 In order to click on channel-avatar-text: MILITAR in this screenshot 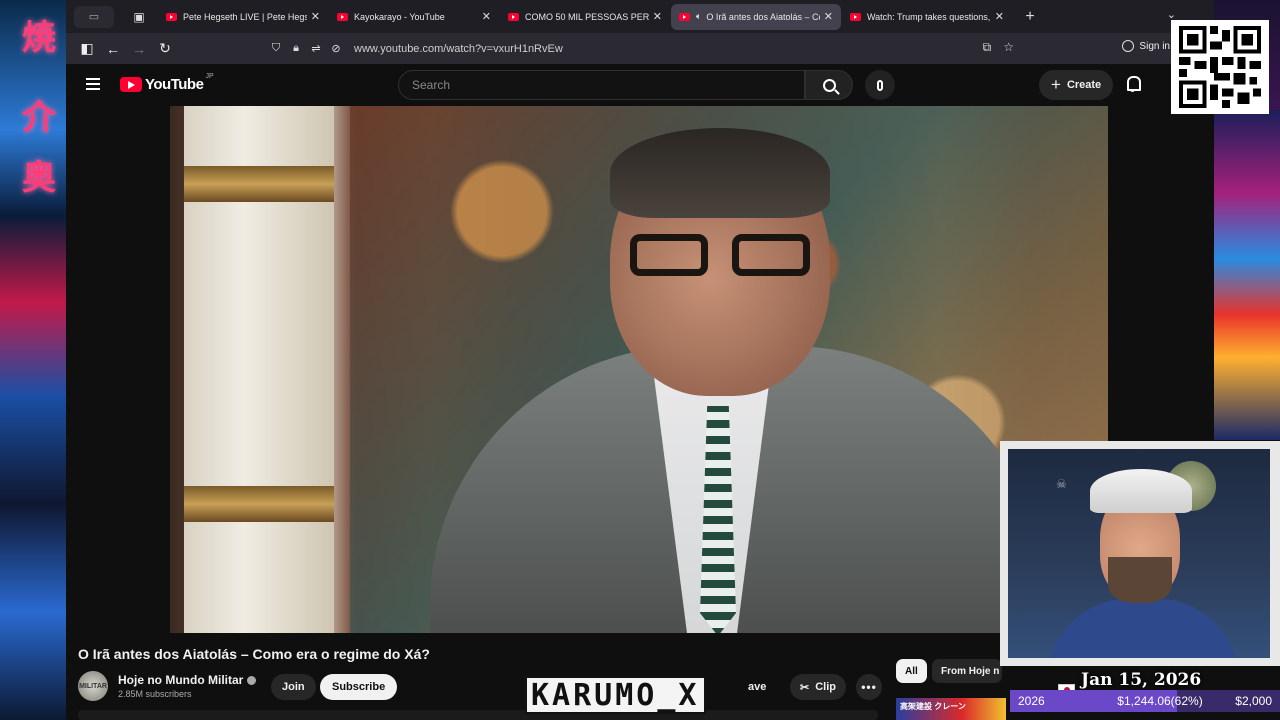, I will do `click(93, 686)`.